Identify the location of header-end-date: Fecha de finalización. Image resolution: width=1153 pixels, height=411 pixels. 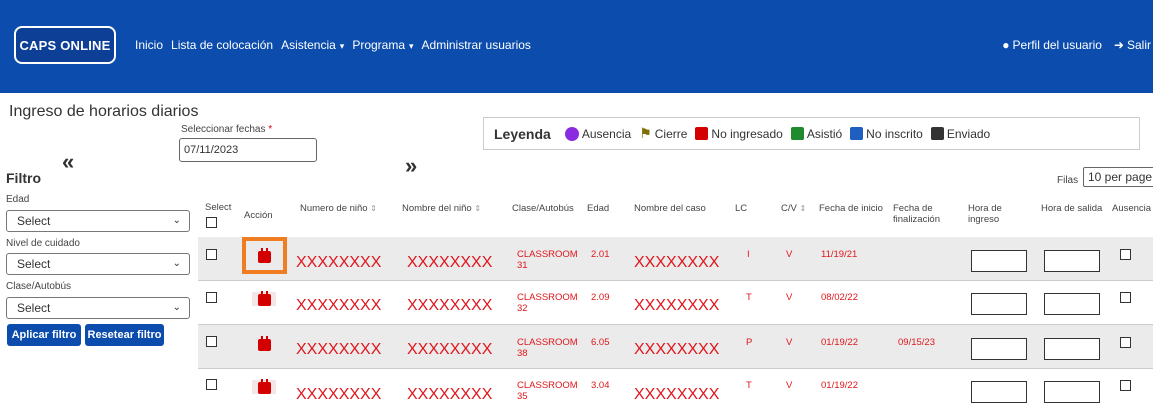
(916, 214).